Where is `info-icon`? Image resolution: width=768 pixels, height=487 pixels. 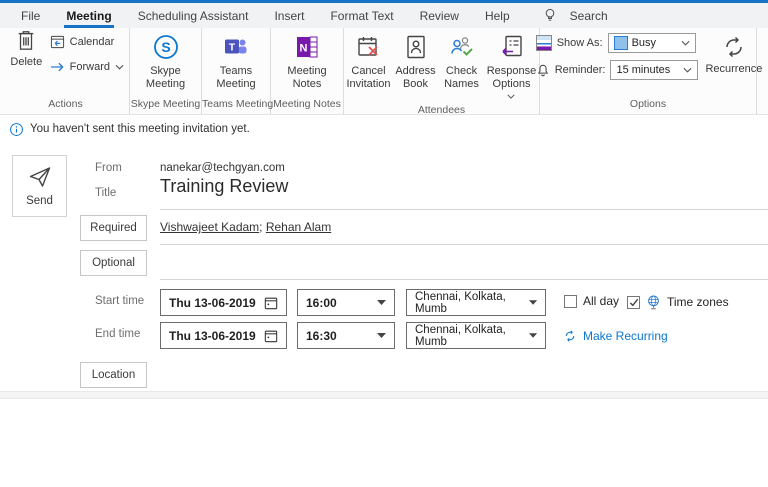
info-icon is located at coordinates (16, 129).